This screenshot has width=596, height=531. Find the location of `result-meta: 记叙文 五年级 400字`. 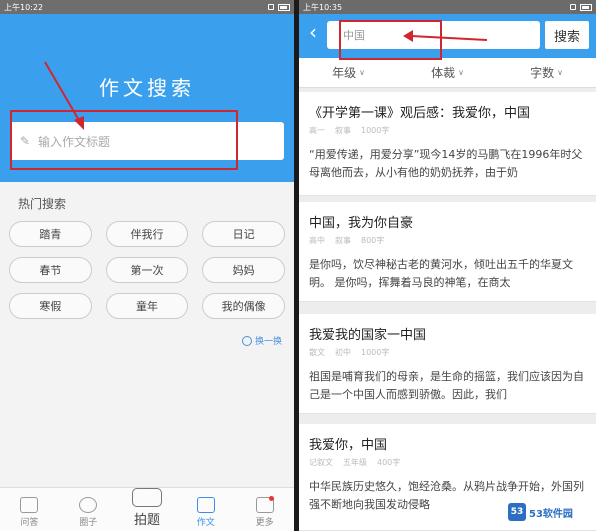

result-meta: 记叙文 五年级 400字 is located at coordinates (447, 462).